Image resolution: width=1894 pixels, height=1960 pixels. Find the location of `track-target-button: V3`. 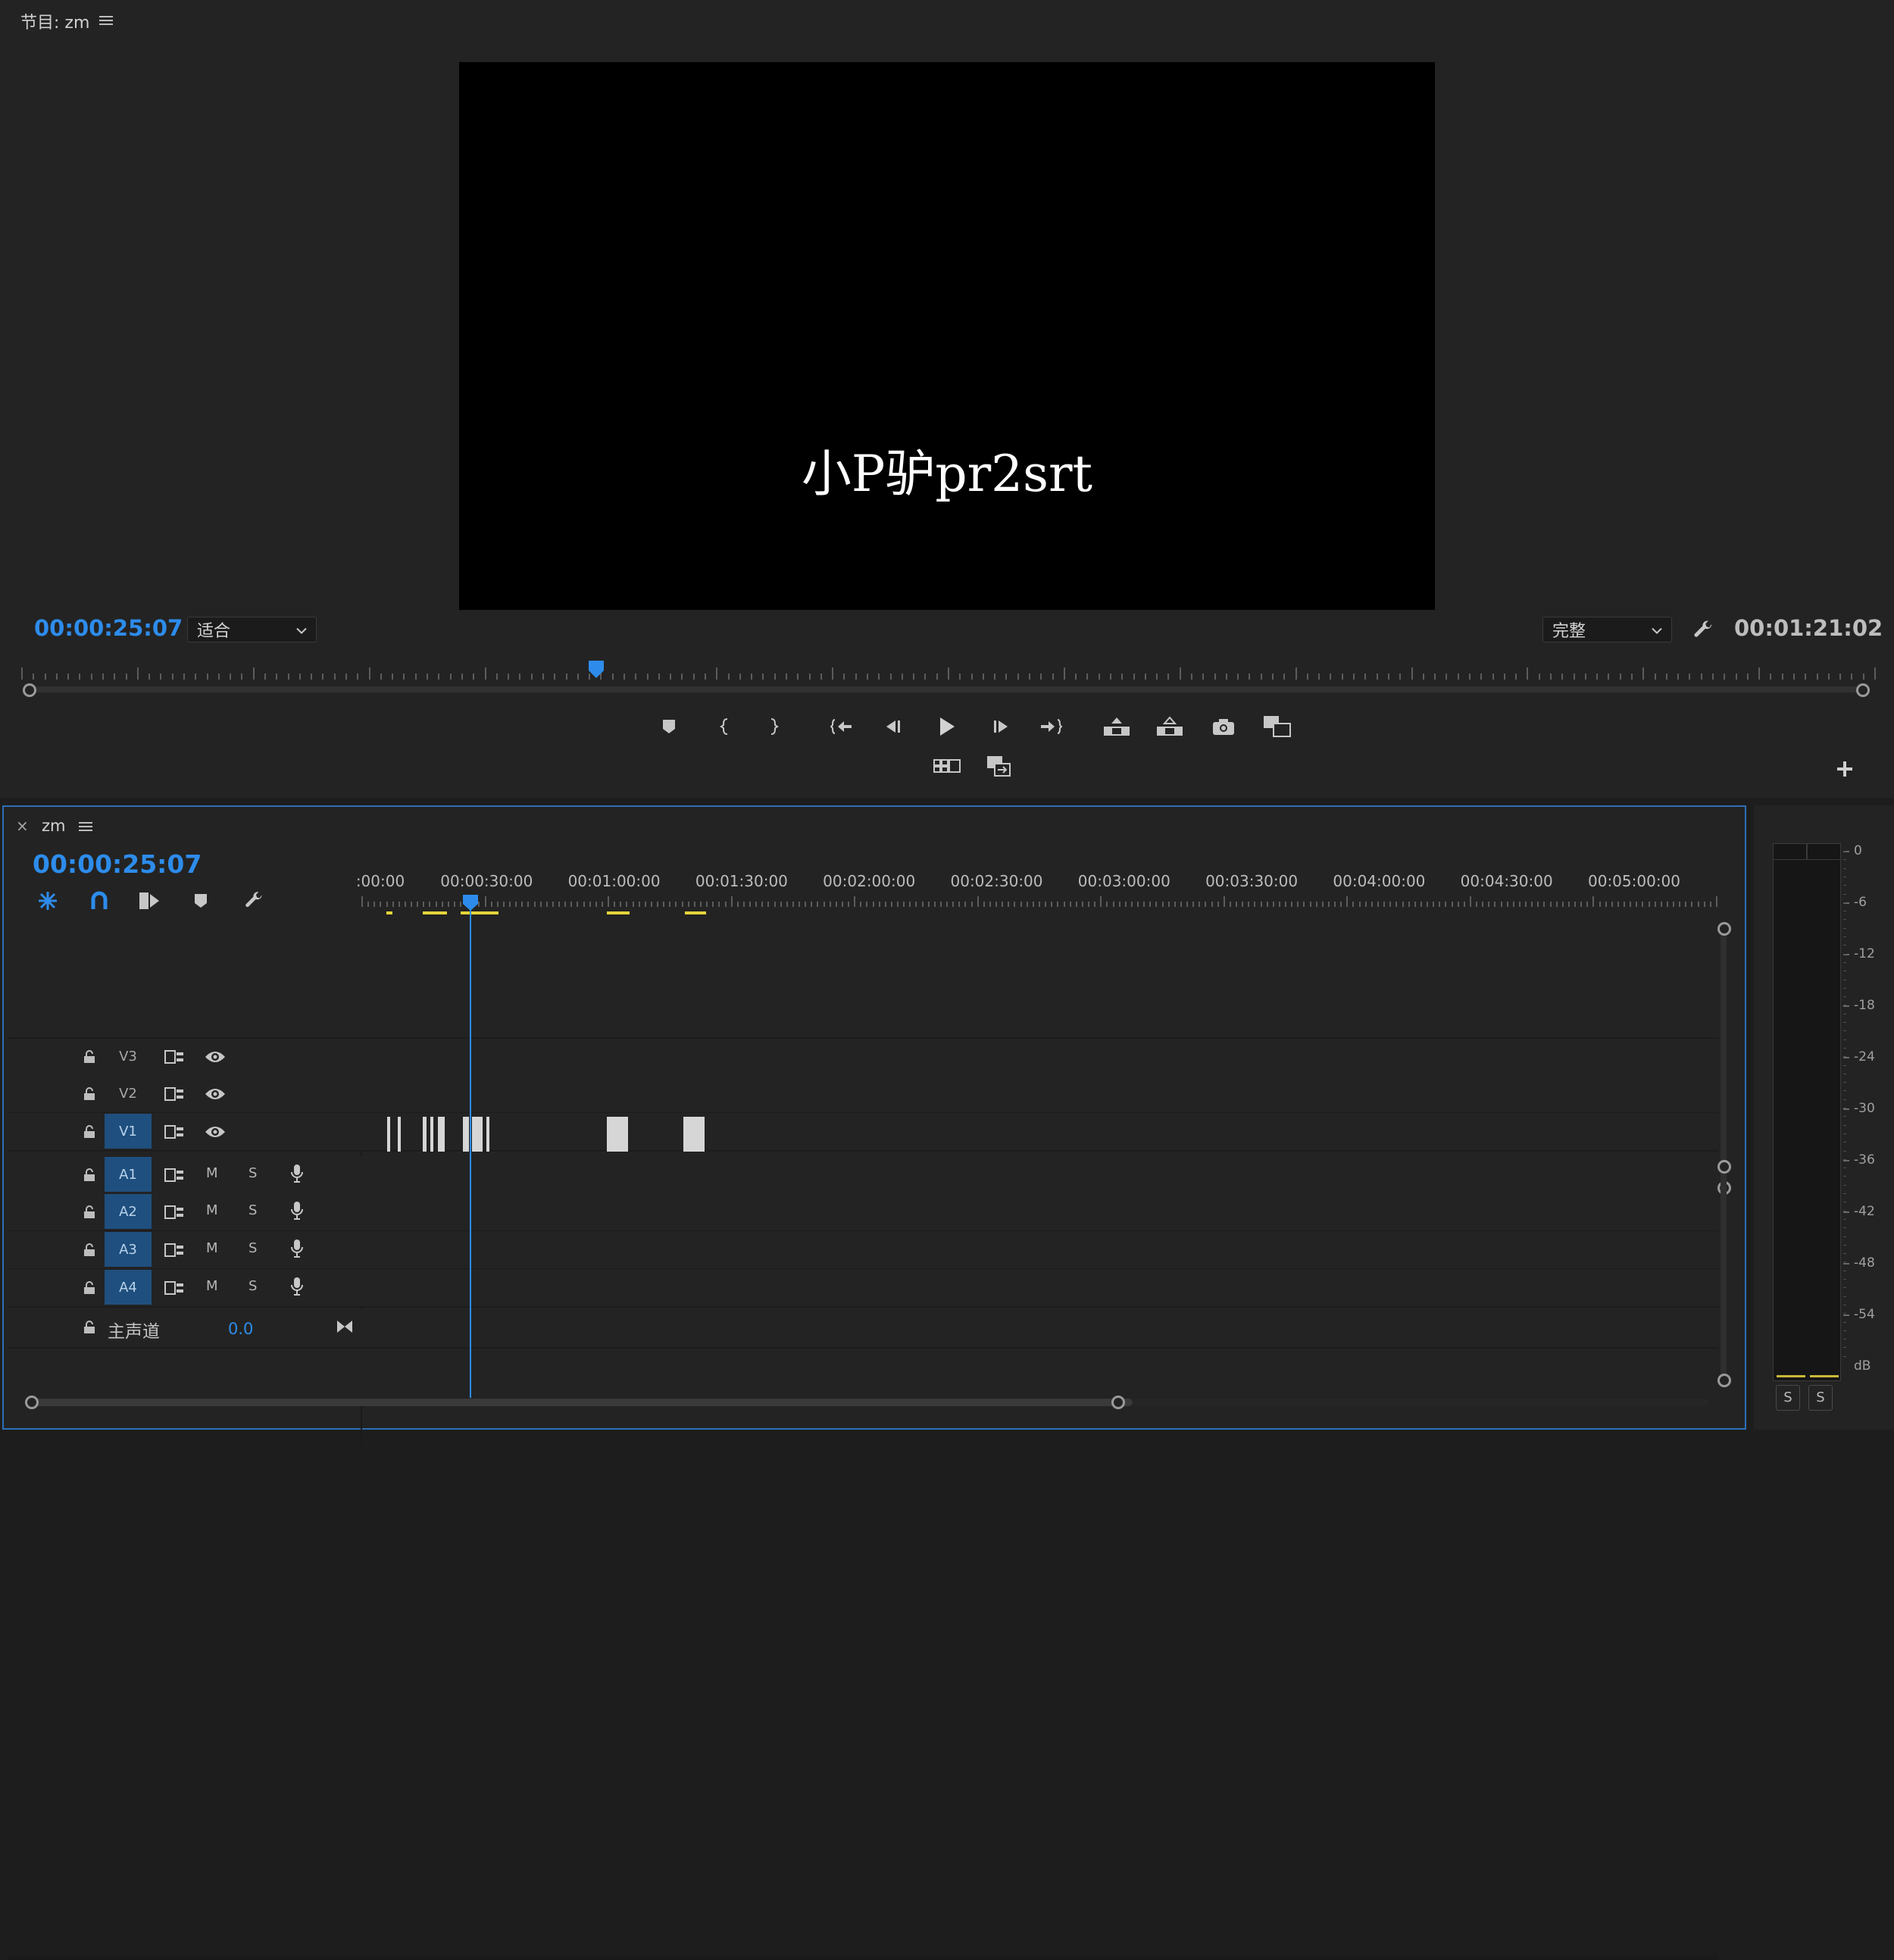

track-target-button: V3 is located at coordinates (128, 1056).